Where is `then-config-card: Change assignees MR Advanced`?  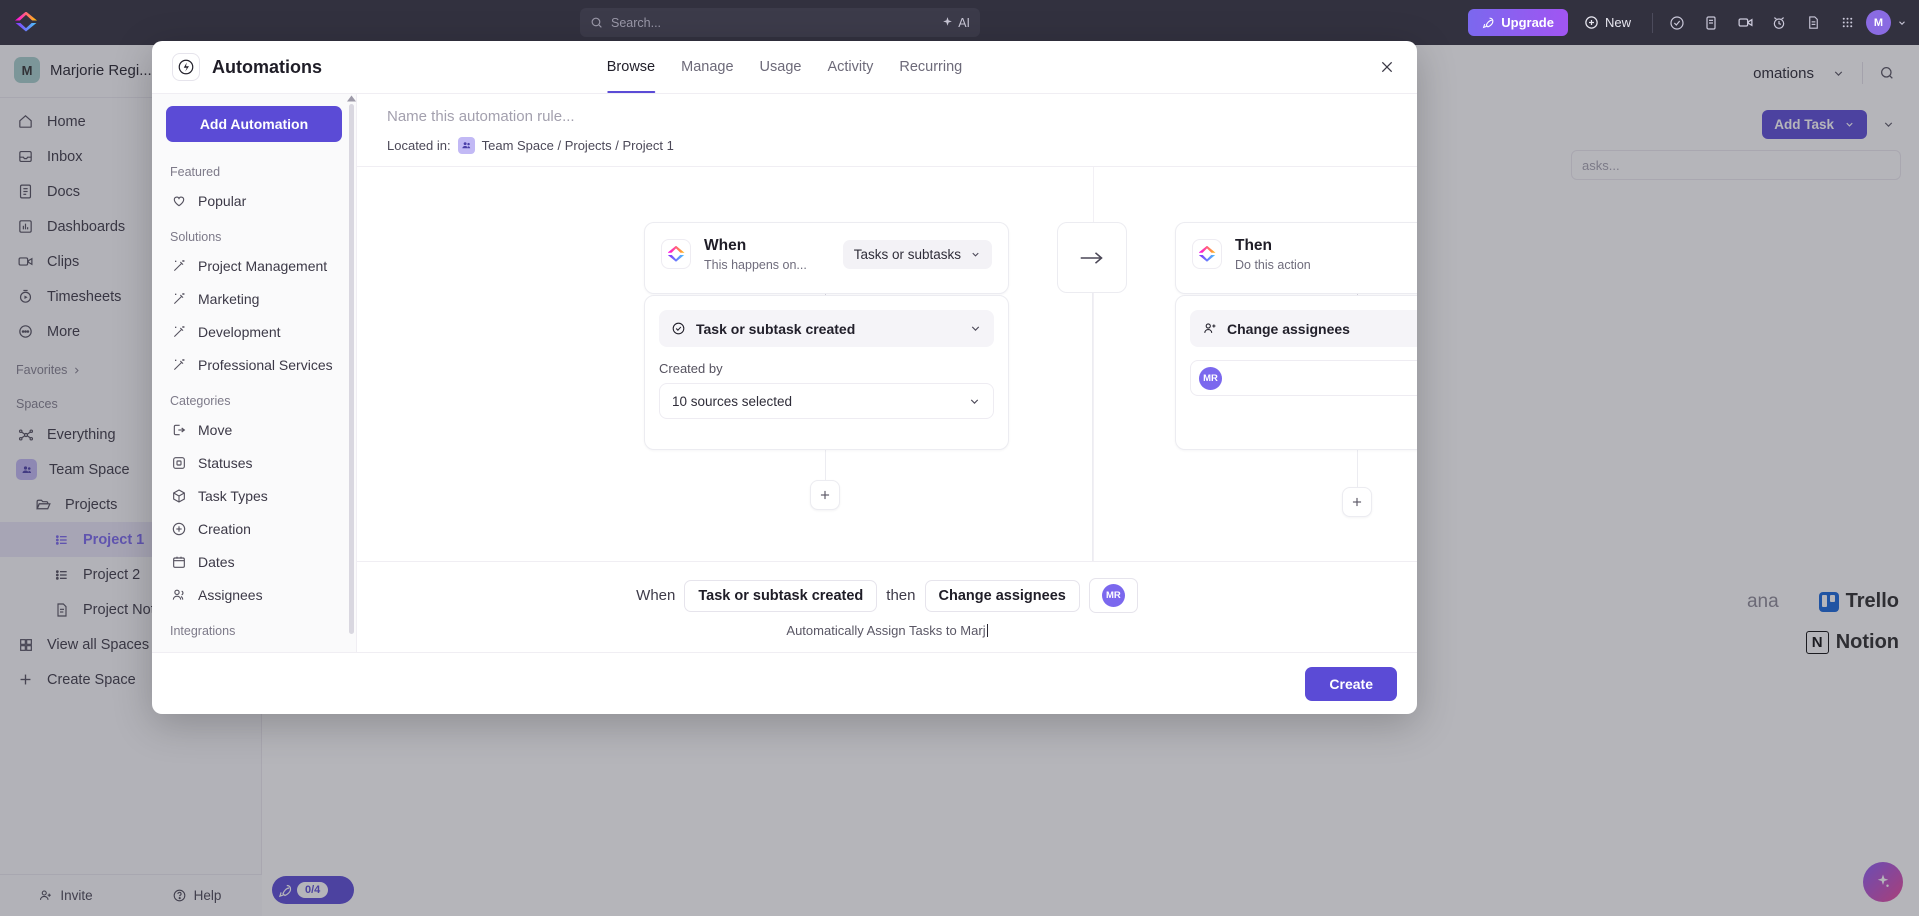
then-config-card: Change assignees MR Advanced is located at coordinates (1296, 372).